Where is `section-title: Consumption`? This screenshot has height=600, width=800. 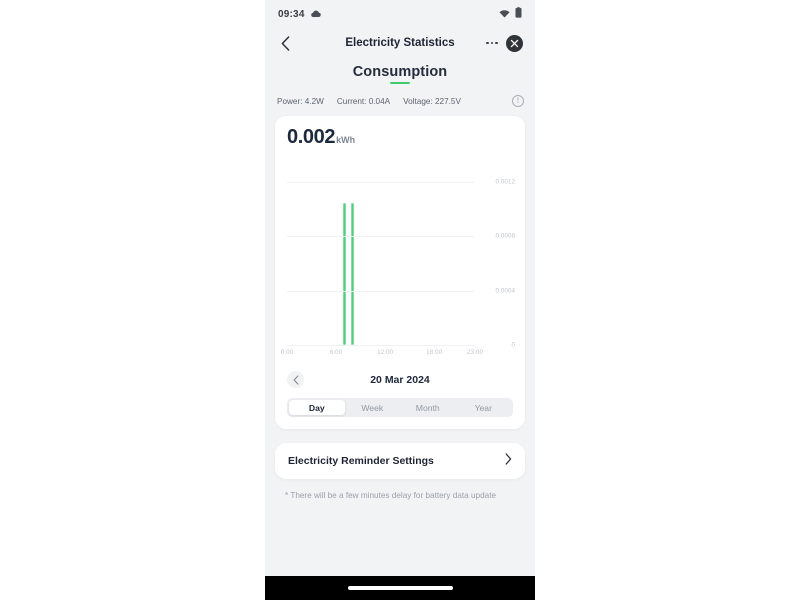 section-title: Consumption is located at coordinates (400, 71).